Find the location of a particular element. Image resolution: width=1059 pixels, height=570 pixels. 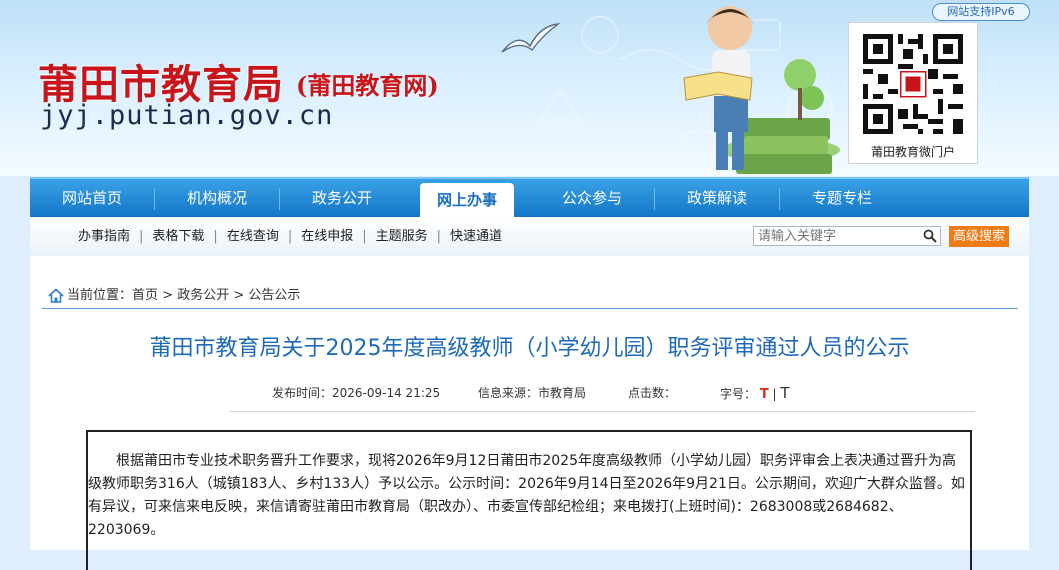

qr-code-panel: 莆田教育微门户 is located at coordinates (913, 93).